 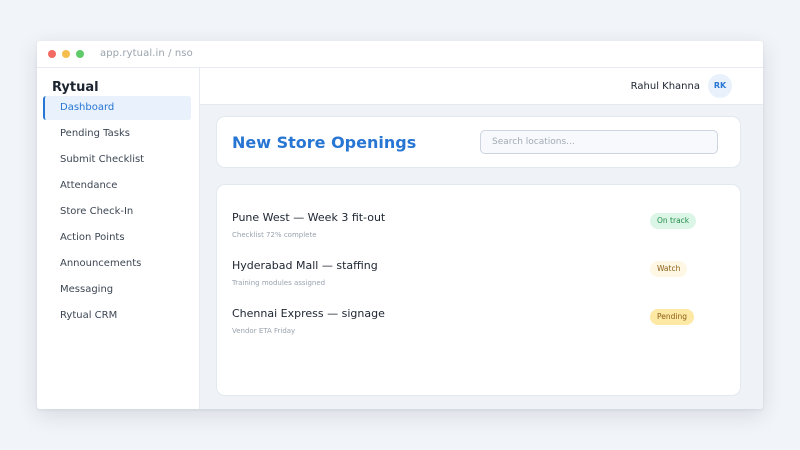 I want to click on minimize-window-icon, so click(x=66, y=54).